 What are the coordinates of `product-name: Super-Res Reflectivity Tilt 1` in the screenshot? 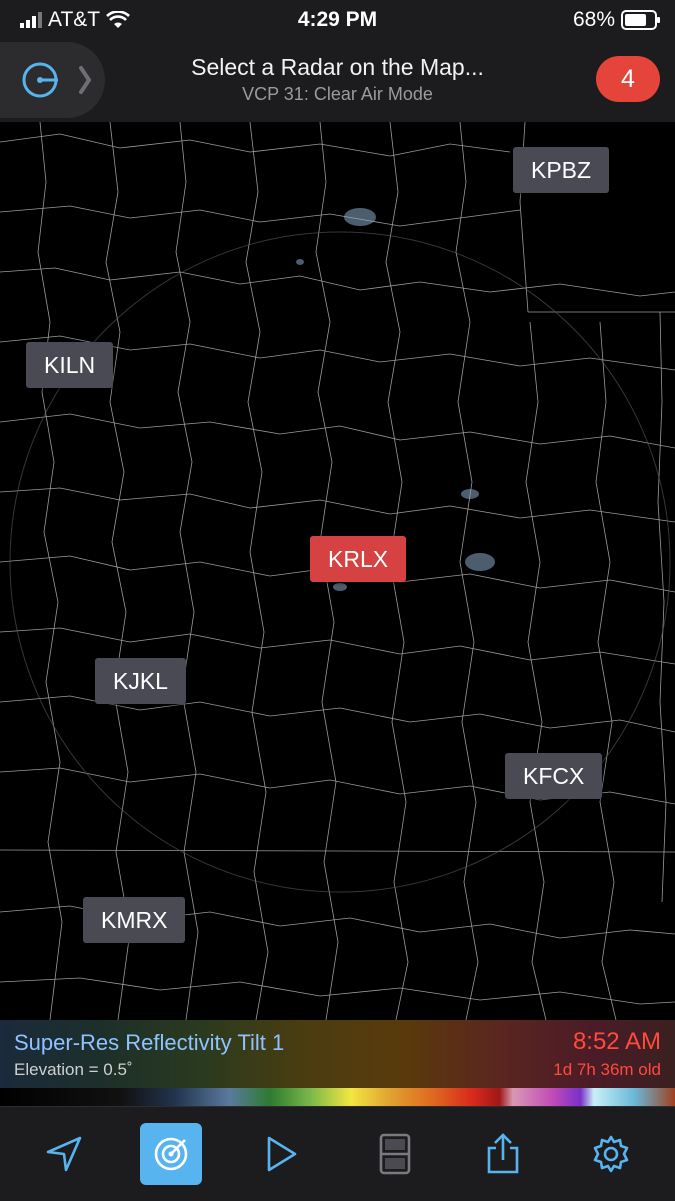 It's located at (149, 1042).